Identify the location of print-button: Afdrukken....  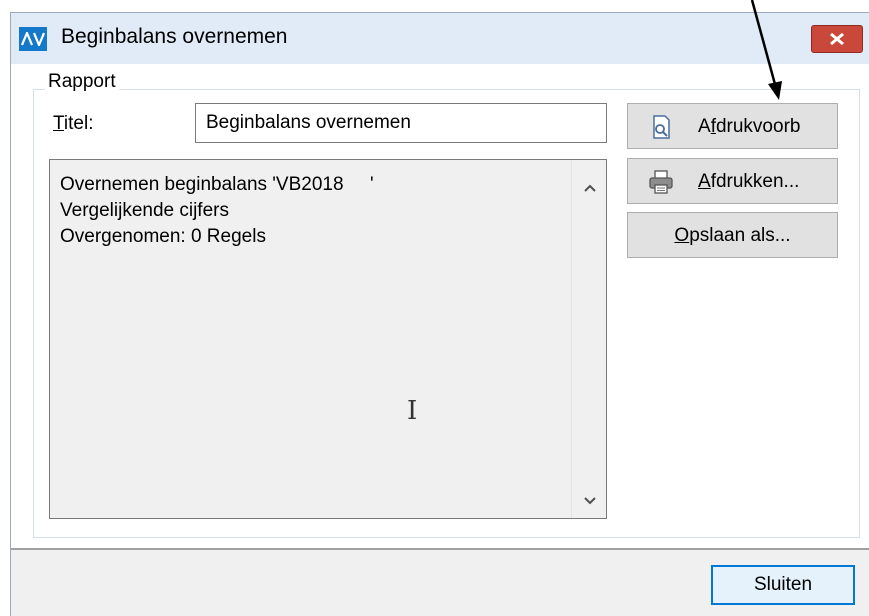
(732, 181).